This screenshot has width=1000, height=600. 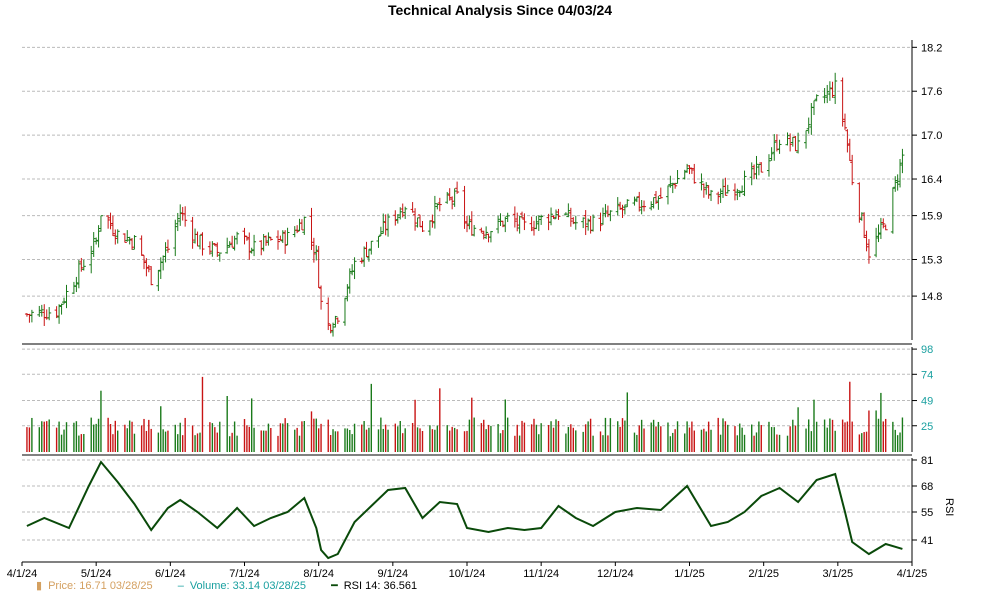 I want to click on price-y-tick-label: 14.8, so click(x=931, y=297).